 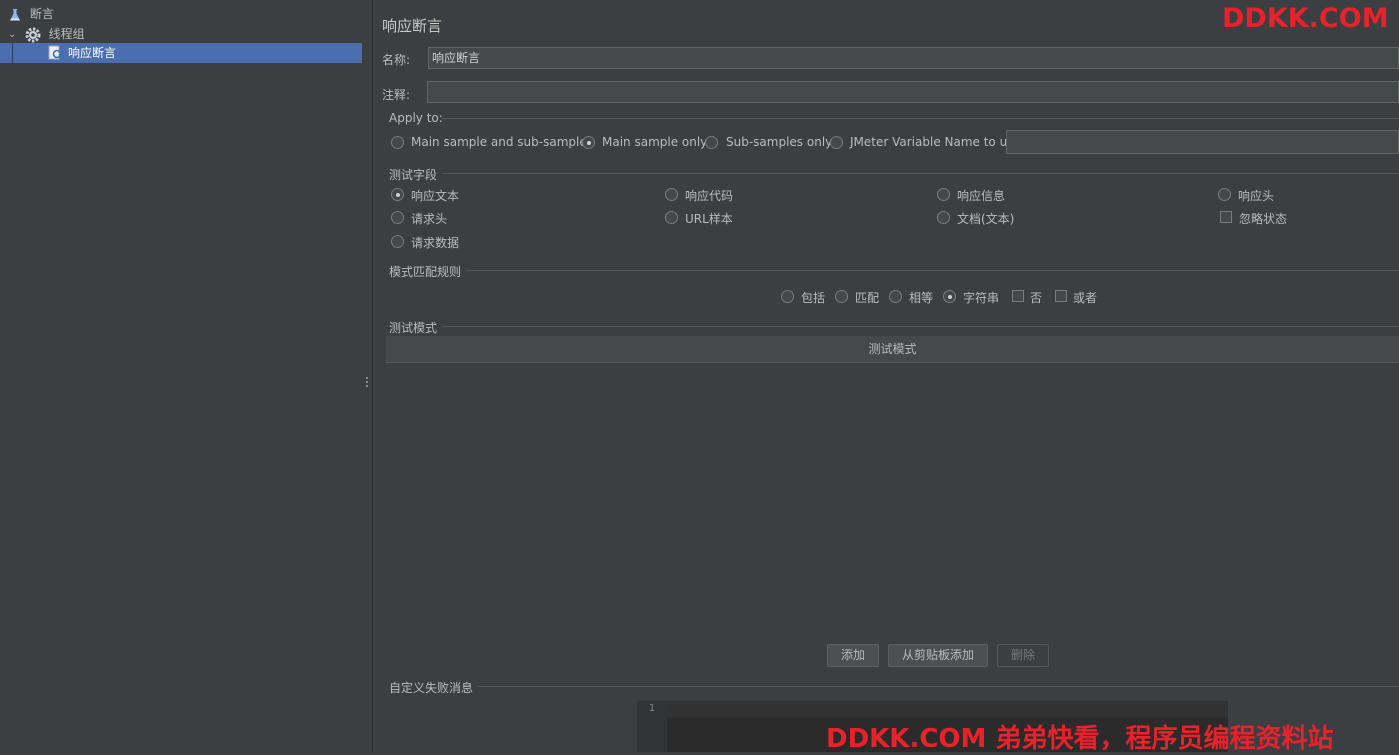 What do you see at coordinates (841, 296) in the screenshot?
I see `rule-matches-radio` at bounding box center [841, 296].